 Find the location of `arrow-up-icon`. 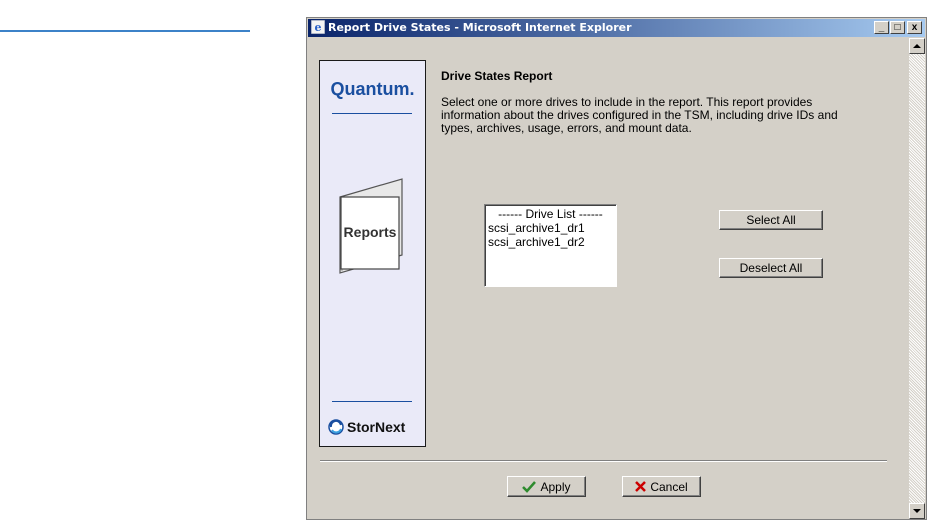

arrow-up-icon is located at coordinates (917, 46).